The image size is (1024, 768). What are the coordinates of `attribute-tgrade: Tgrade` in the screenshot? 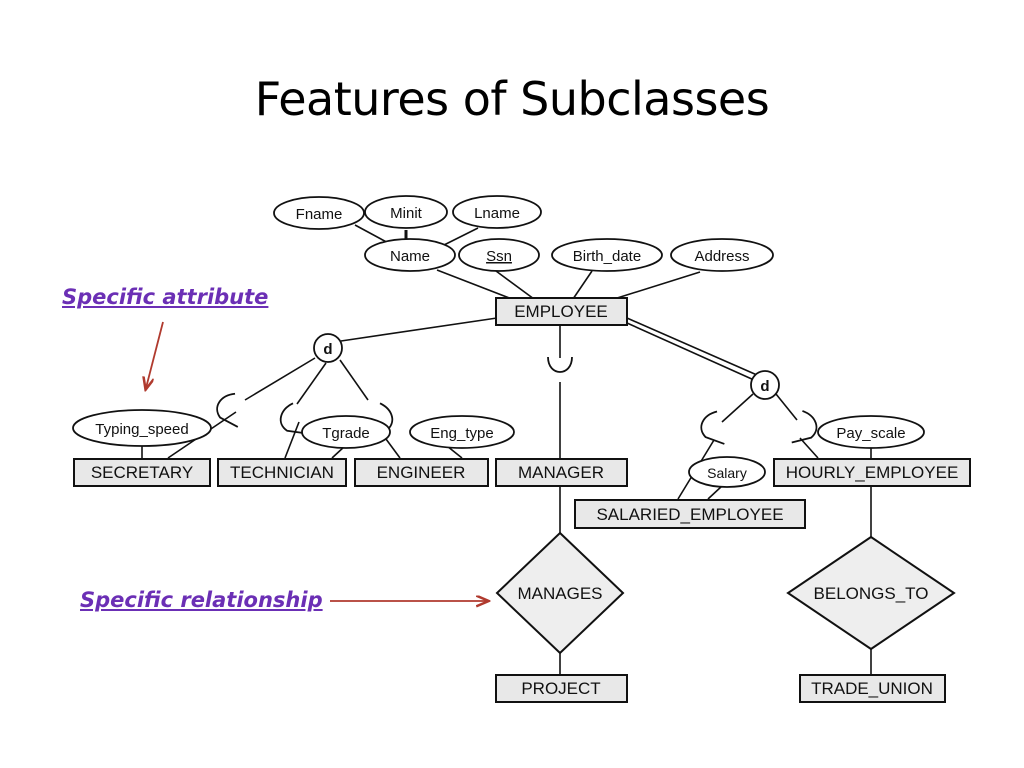 It's located at (346, 432).